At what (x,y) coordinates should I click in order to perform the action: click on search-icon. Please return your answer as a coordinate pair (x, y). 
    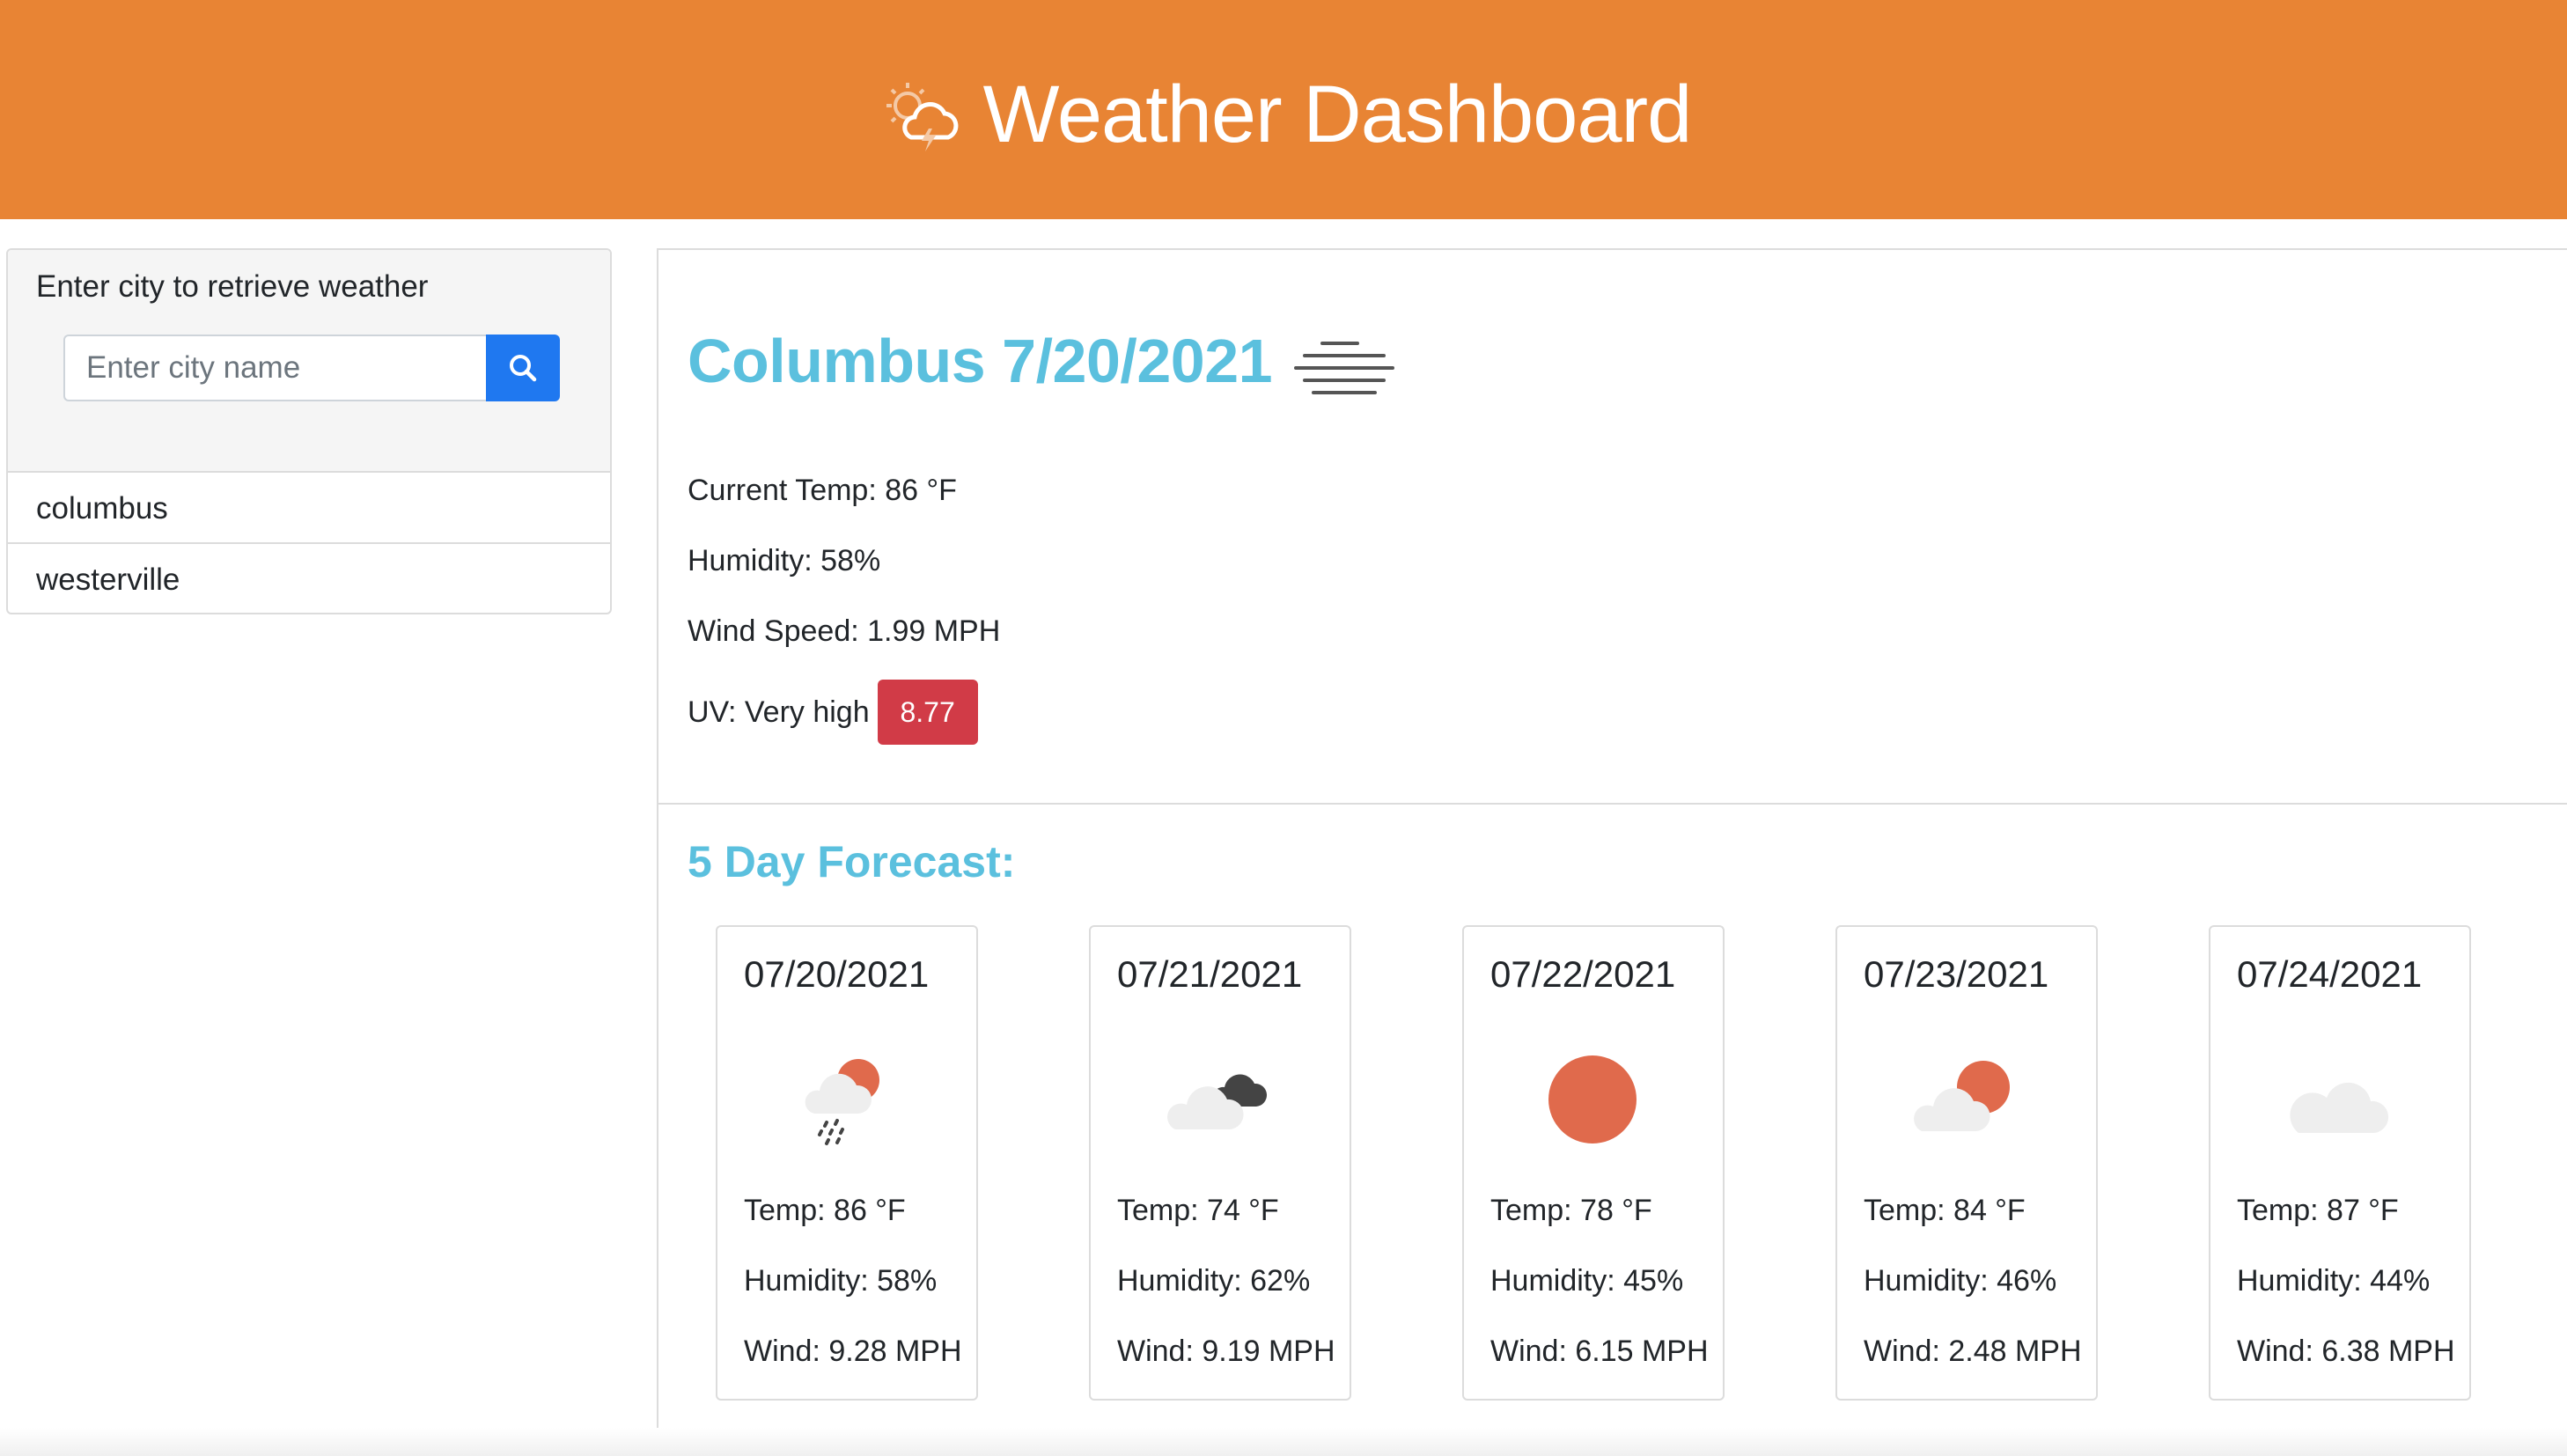
    Looking at the image, I should click on (523, 368).